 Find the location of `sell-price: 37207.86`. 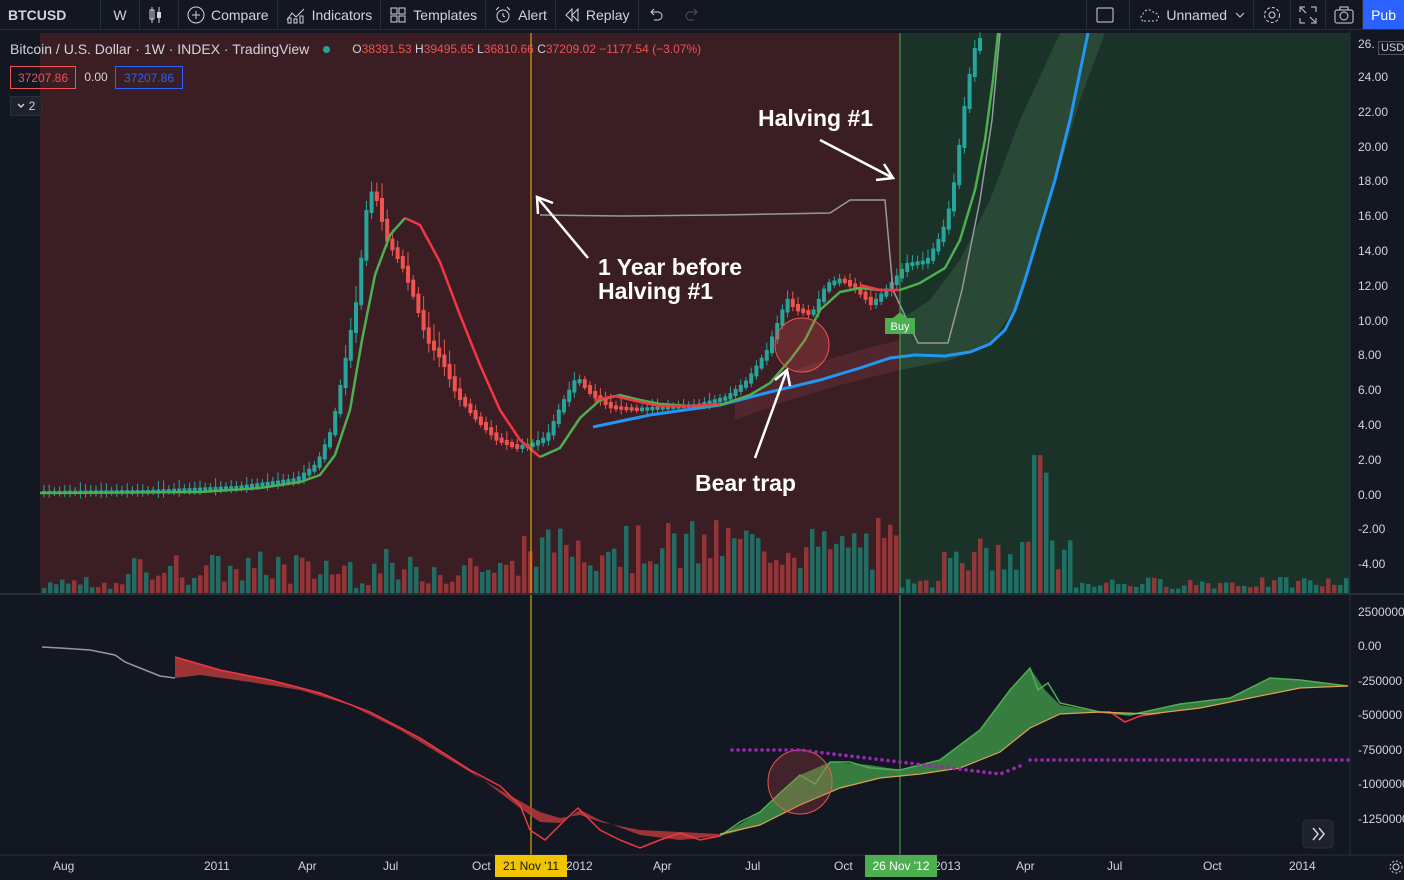

sell-price: 37207.86 is located at coordinates (43, 77).